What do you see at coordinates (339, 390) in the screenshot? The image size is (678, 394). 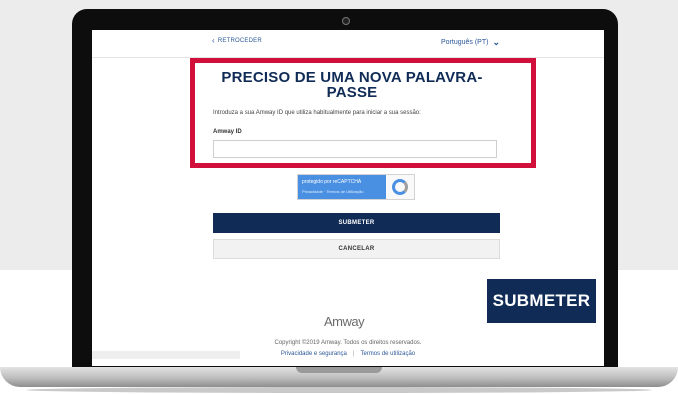 I see `laptop-shadow` at bounding box center [339, 390].